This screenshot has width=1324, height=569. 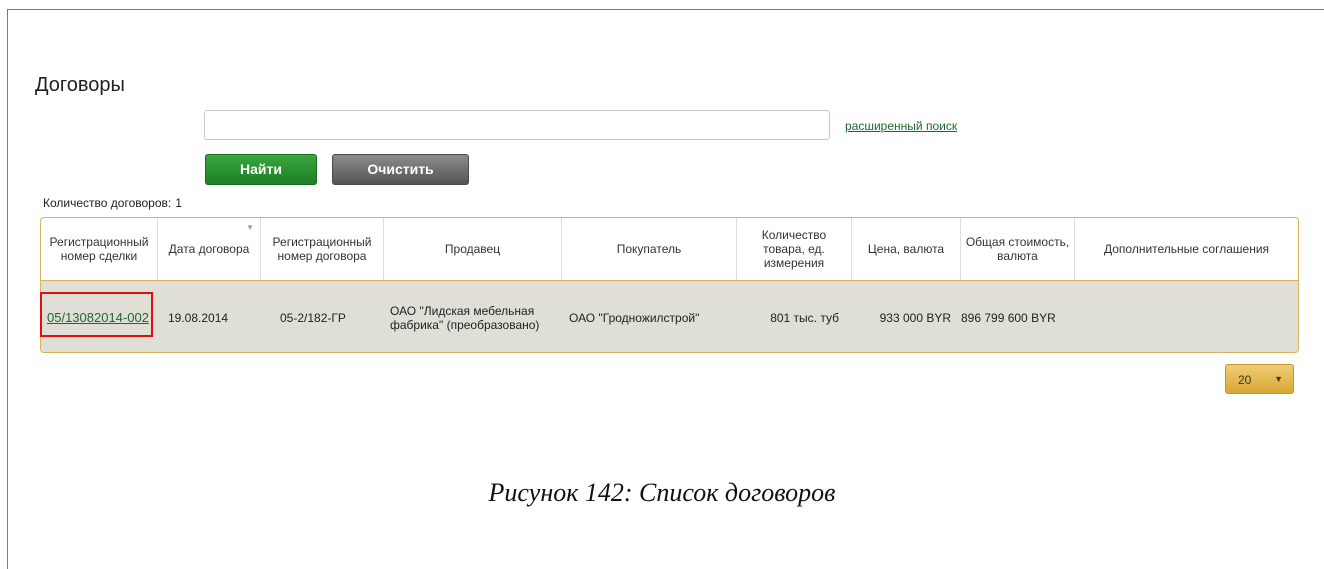 I want to click on column-header-buyer: Покупатель, so click(x=649, y=249).